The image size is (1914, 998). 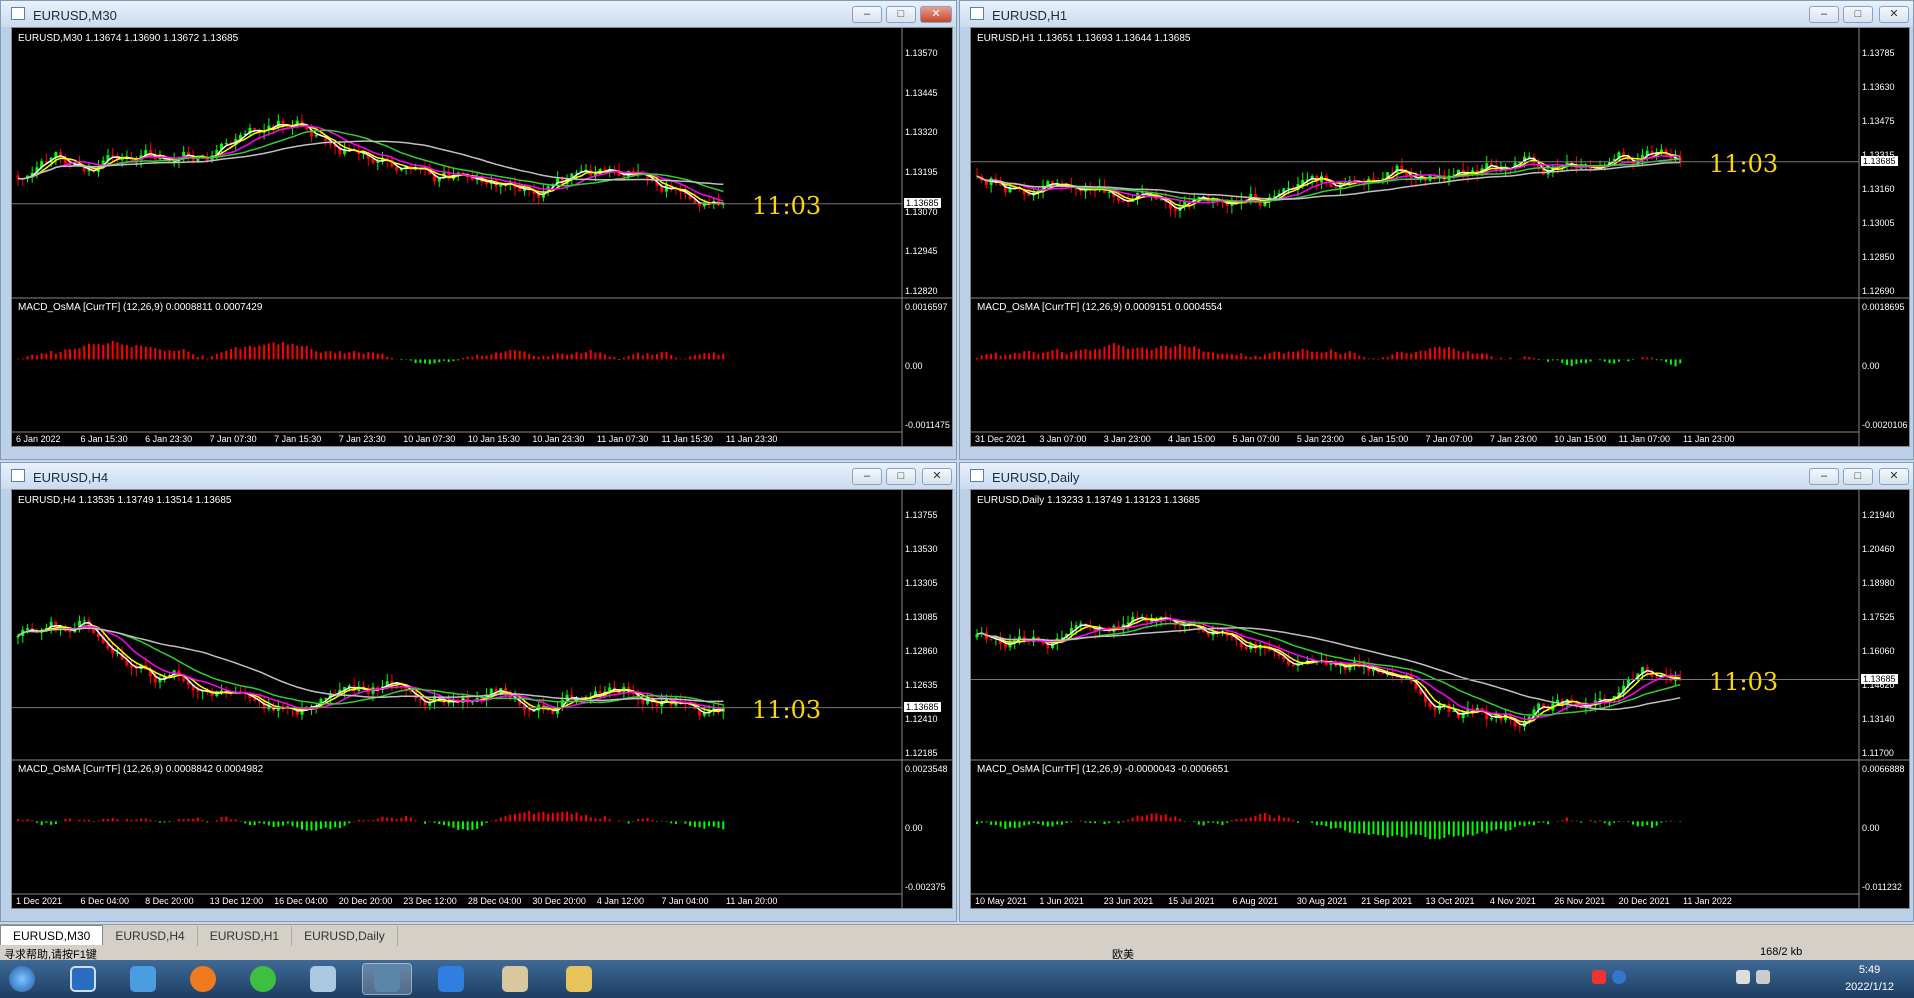 I want to click on tab-eurusd-h4: EURUSD,H4, so click(x=150, y=936).